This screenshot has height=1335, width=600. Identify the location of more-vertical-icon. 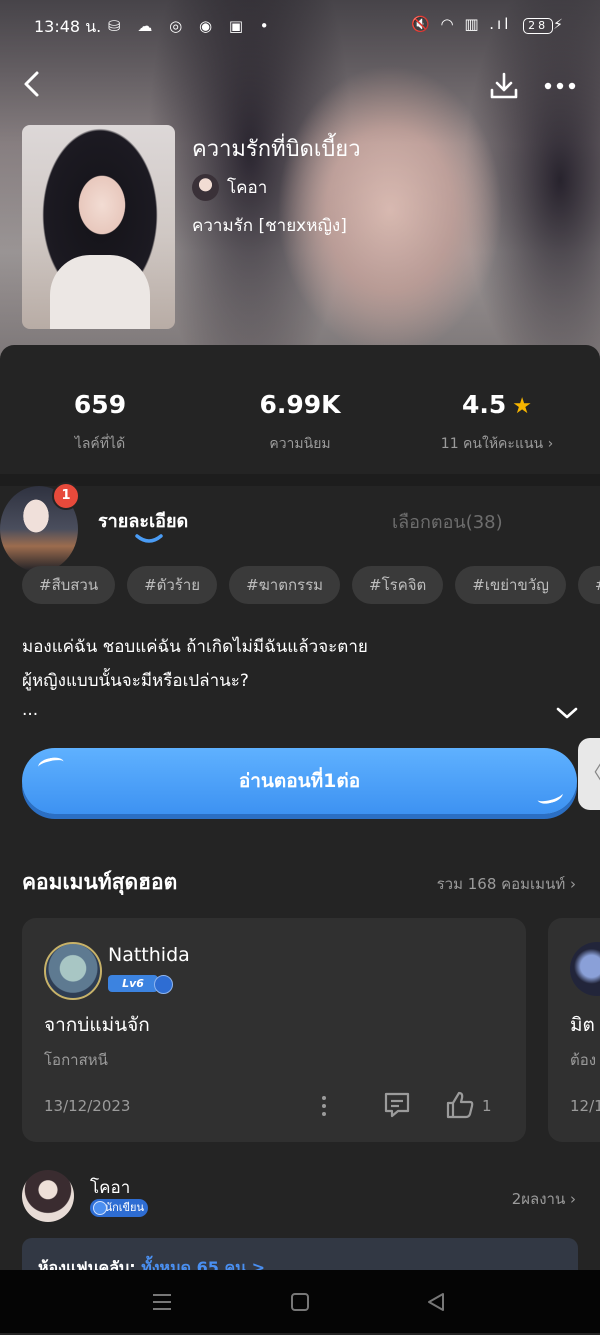
(324, 1108).